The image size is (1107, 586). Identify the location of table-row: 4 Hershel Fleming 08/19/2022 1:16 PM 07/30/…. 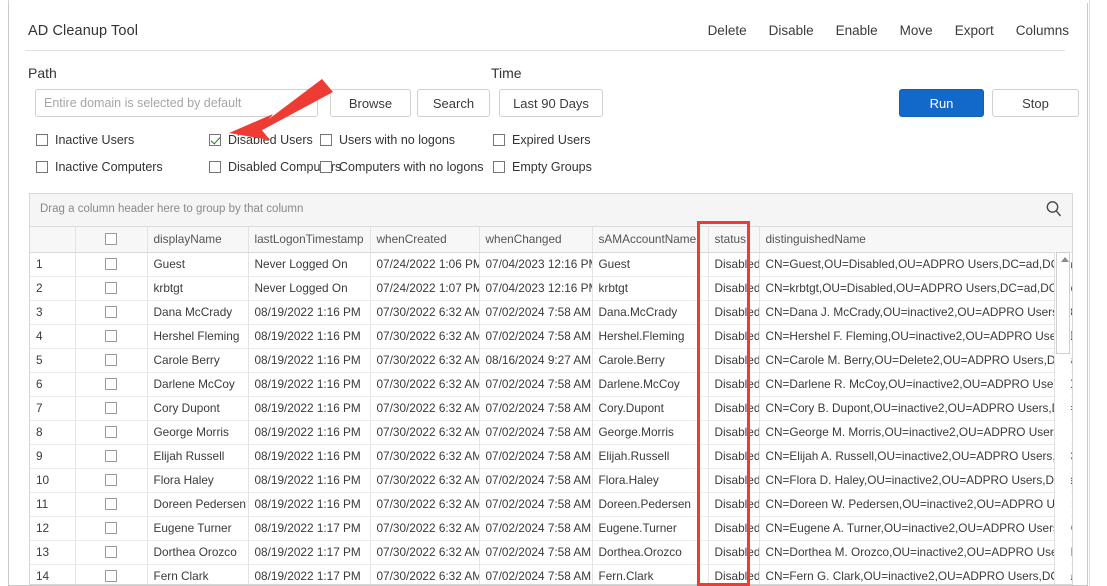
(551, 336).